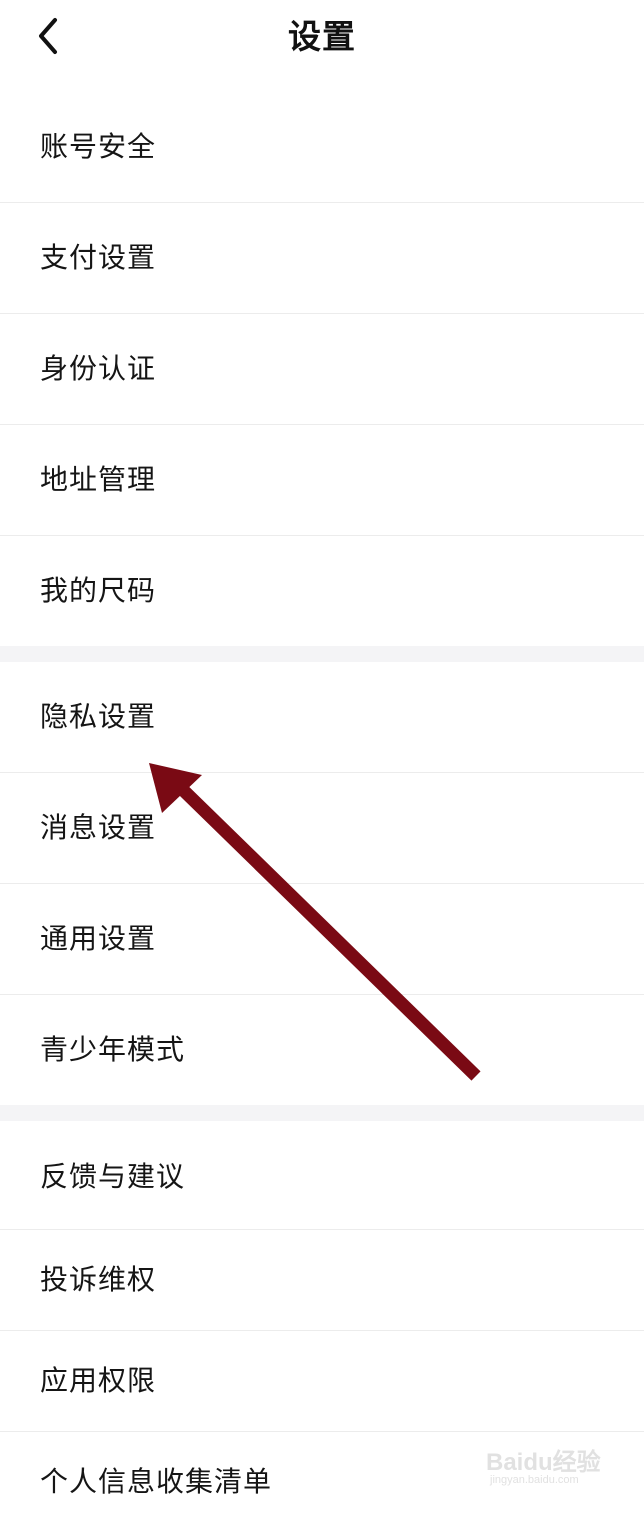 This screenshot has height=1532, width=644. What do you see at coordinates (98, 716) in the screenshot?
I see `settings-item-label: 隐私设置` at bounding box center [98, 716].